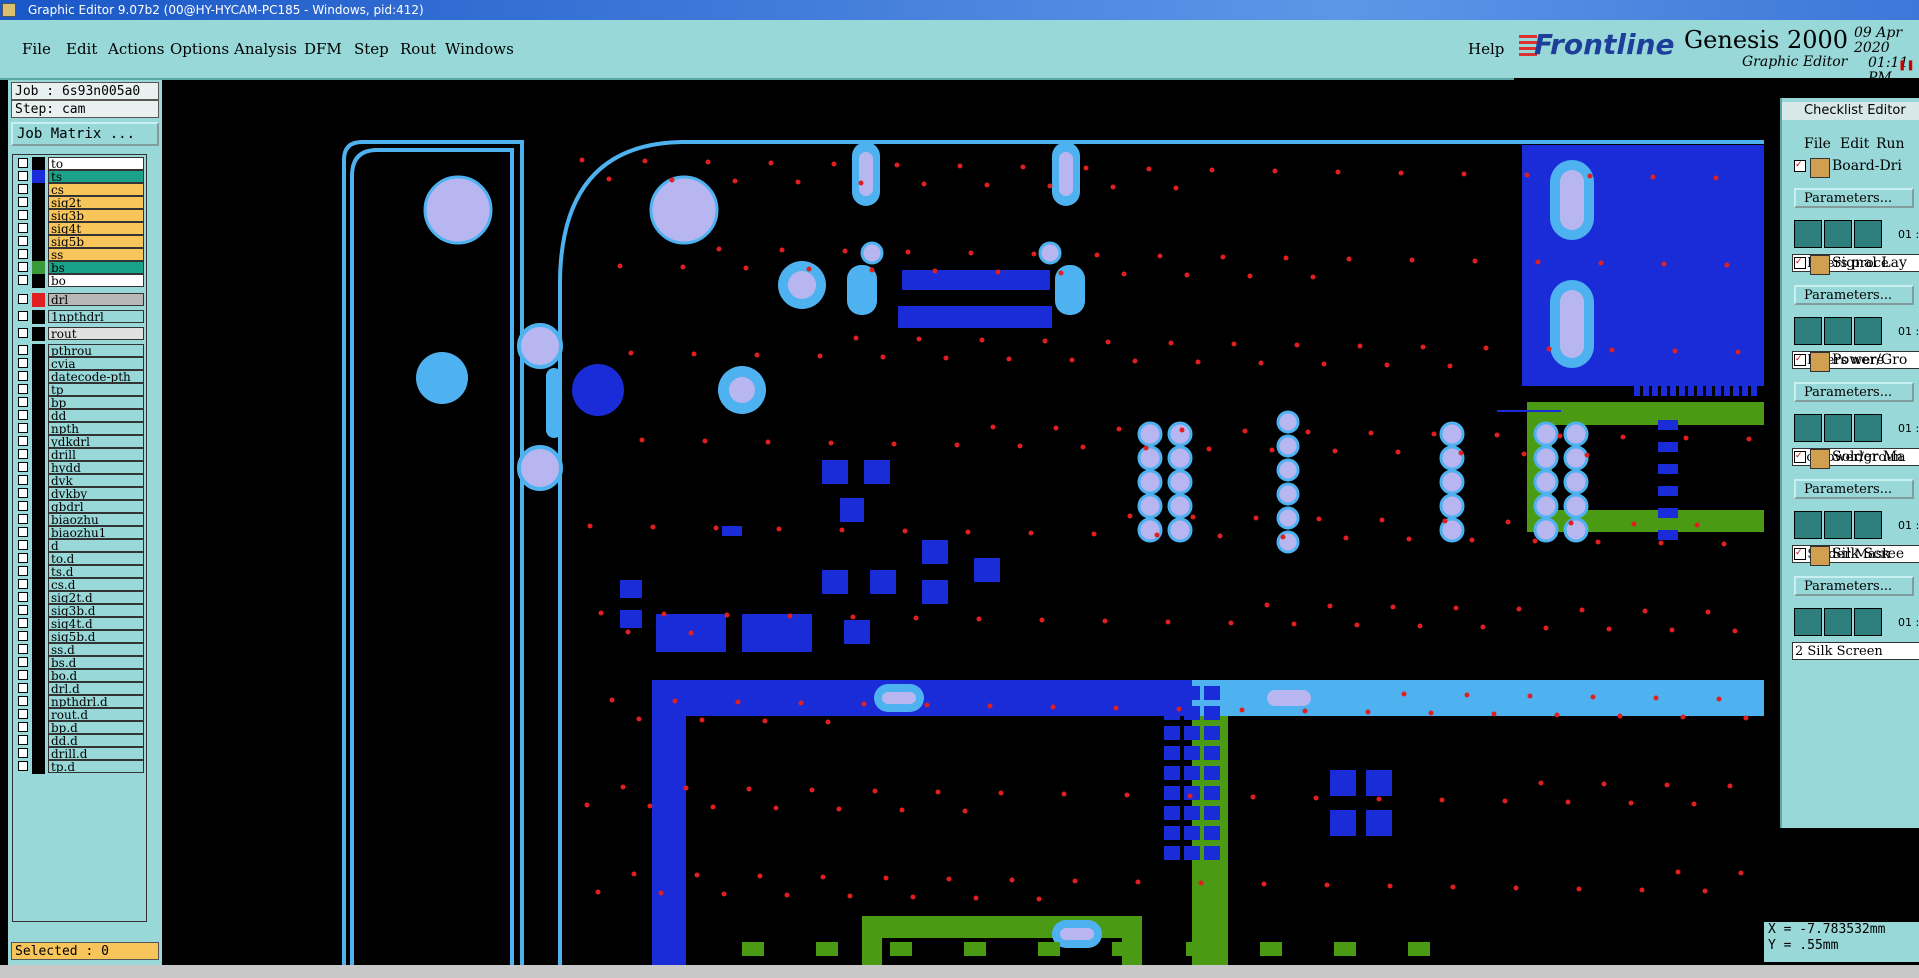  I want to click on layer-name: ss.d, so click(96, 649).